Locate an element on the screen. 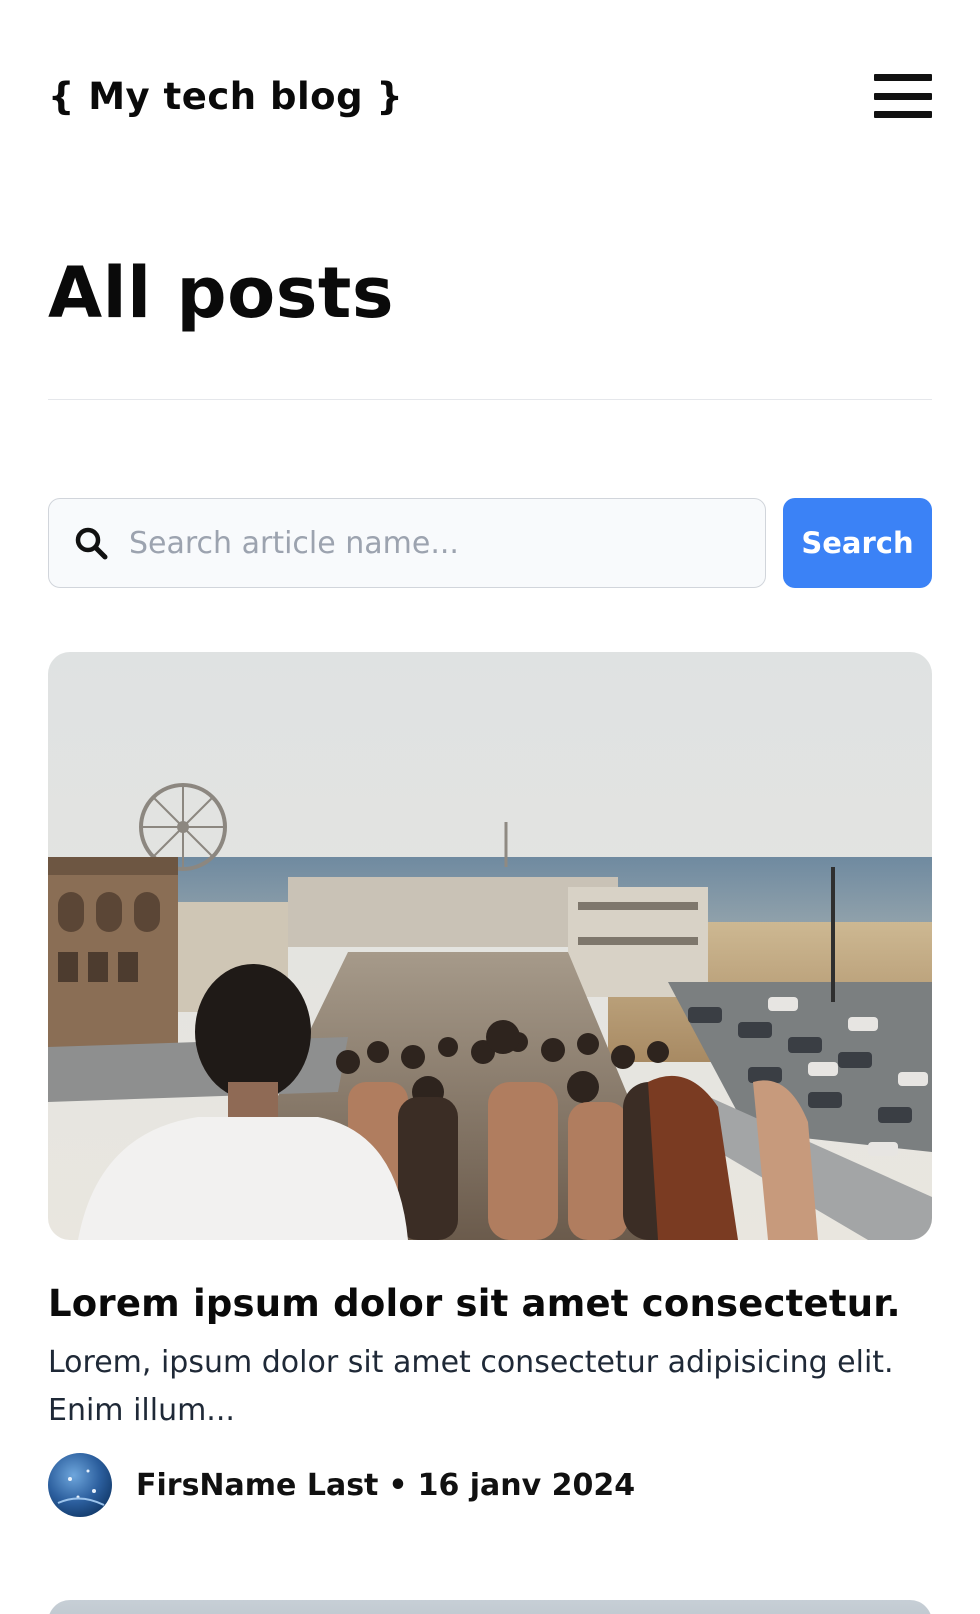  search-button: Search is located at coordinates (857, 543).